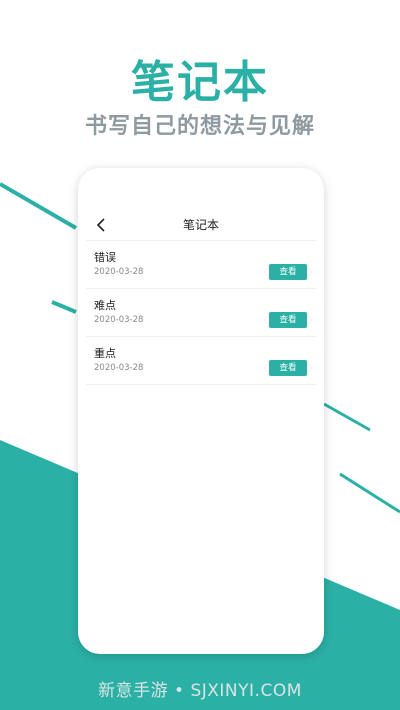 The image size is (400, 710). I want to click on list-item: 重点 2020-03-28 查看, so click(201, 361).